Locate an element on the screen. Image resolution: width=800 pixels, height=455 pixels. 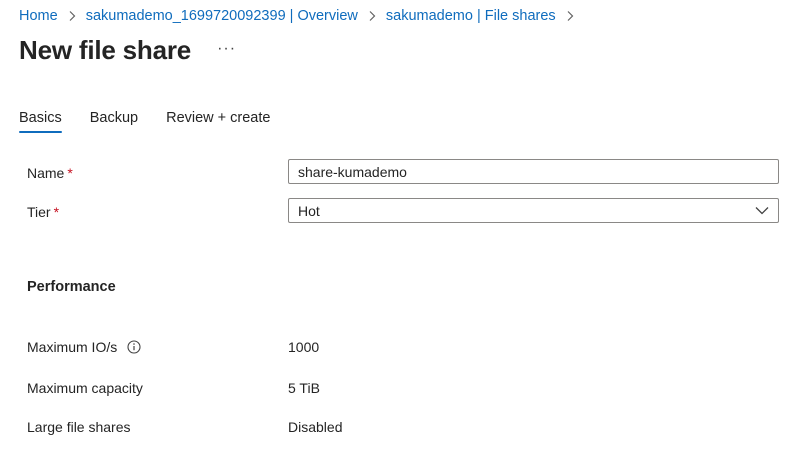
breadcrumb-overview: sakumademo_1699720092399 | Overview is located at coordinates (222, 16).